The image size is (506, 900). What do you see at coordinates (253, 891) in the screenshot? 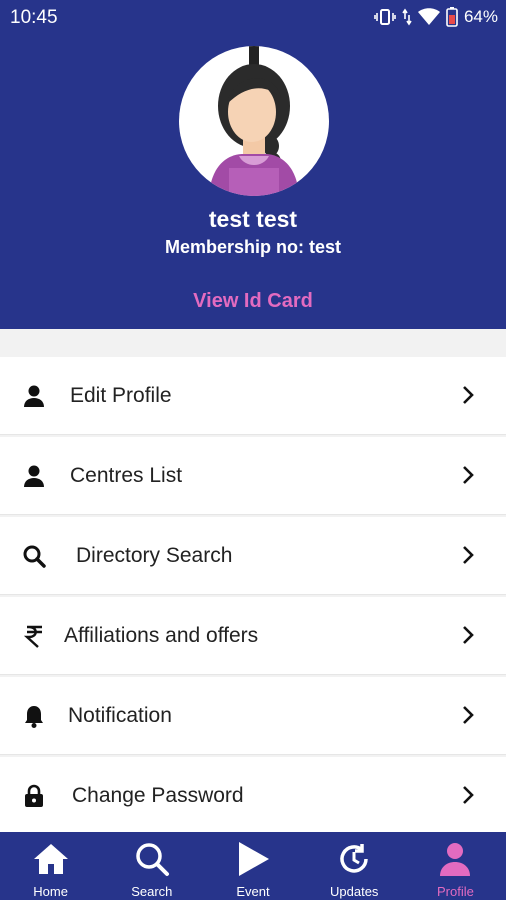
I see `nav-label: Event` at bounding box center [253, 891].